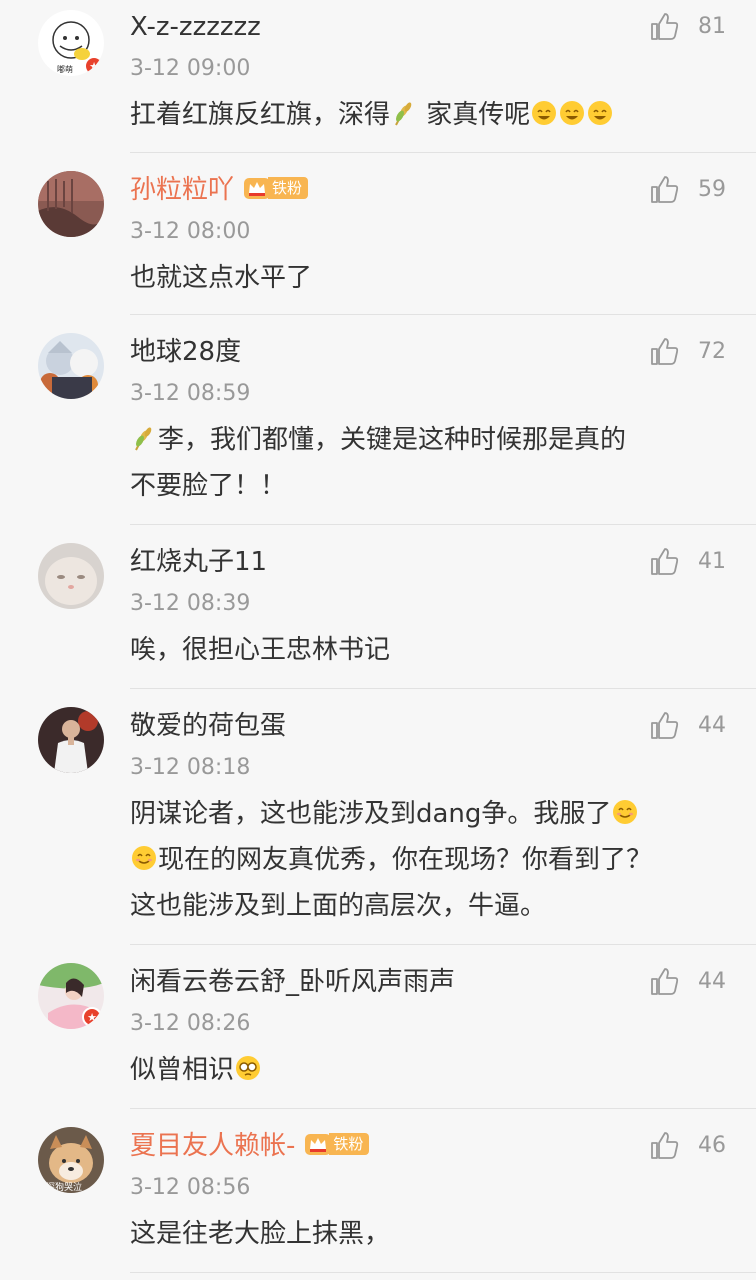 Image resolution: width=756 pixels, height=1280 pixels. What do you see at coordinates (208, 726) in the screenshot?
I see `username: 敬爱的荷包蛋` at bounding box center [208, 726].